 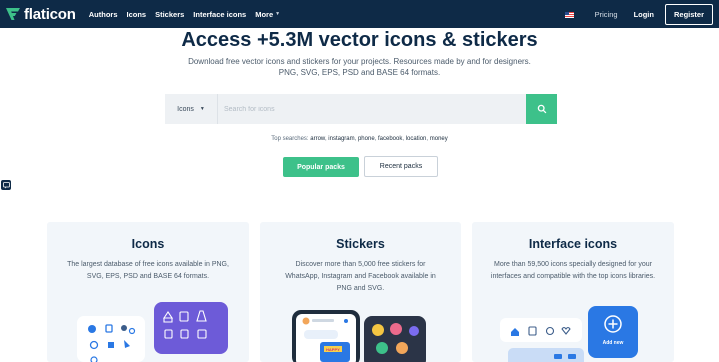 What do you see at coordinates (613, 343) in the screenshot?
I see `add-new-label: Add new` at bounding box center [613, 343].